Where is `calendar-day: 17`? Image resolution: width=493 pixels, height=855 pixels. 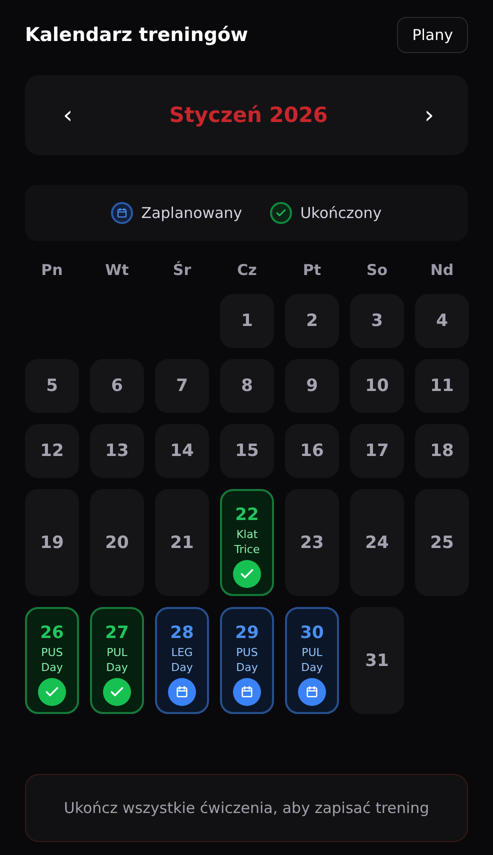 calendar-day: 17 is located at coordinates (377, 451).